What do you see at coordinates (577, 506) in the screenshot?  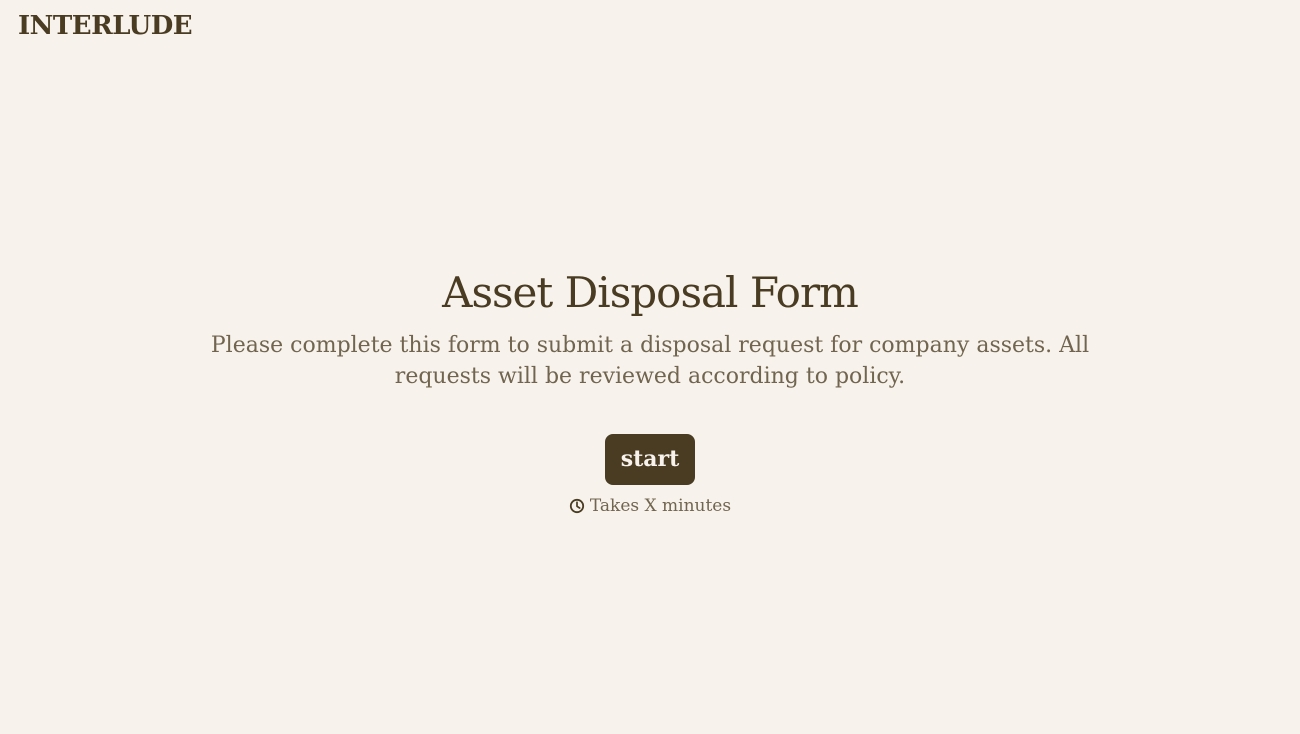 I see `clock-icon` at bounding box center [577, 506].